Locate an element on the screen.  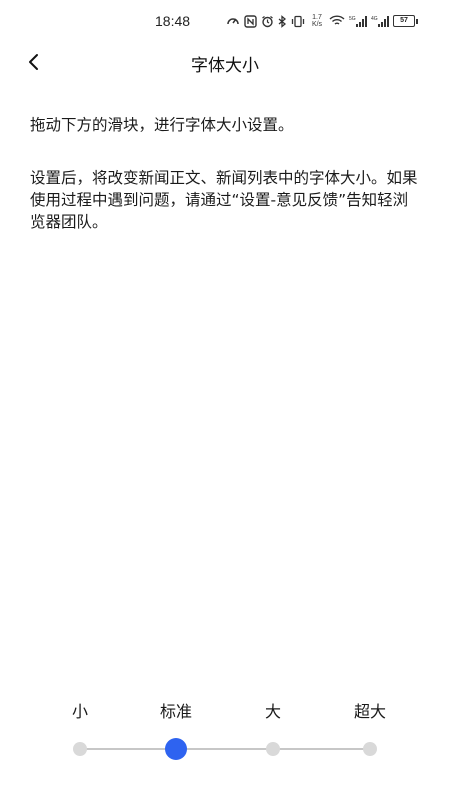
battery-icon: 57 is located at coordinates (405, 21).